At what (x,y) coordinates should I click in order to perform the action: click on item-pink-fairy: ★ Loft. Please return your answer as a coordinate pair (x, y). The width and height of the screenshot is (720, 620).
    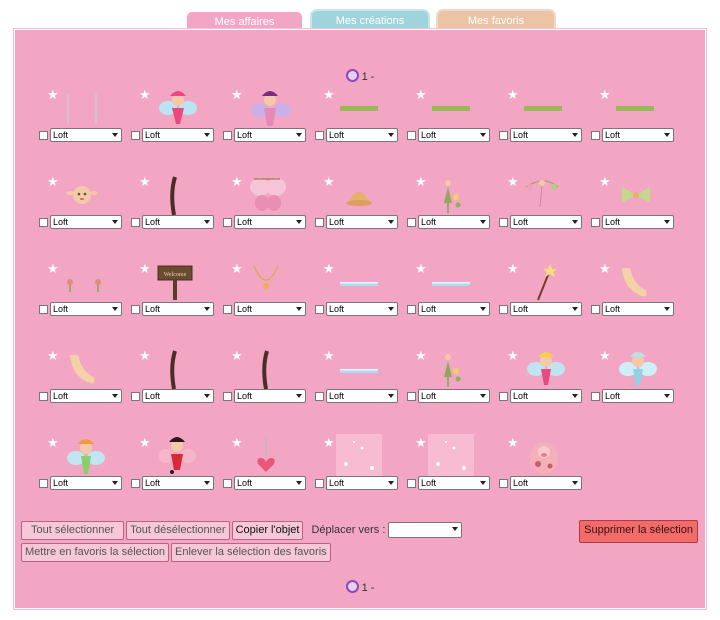
    Looking at the image, I should click on (175, 121).